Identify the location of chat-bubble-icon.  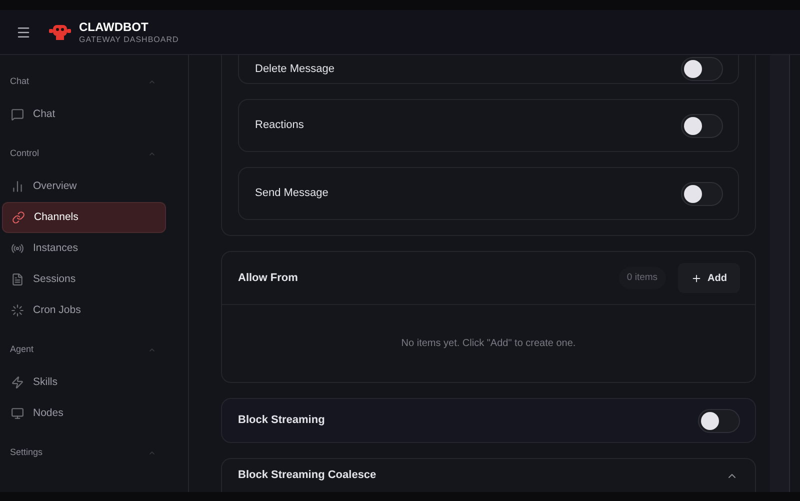
(17, 114).